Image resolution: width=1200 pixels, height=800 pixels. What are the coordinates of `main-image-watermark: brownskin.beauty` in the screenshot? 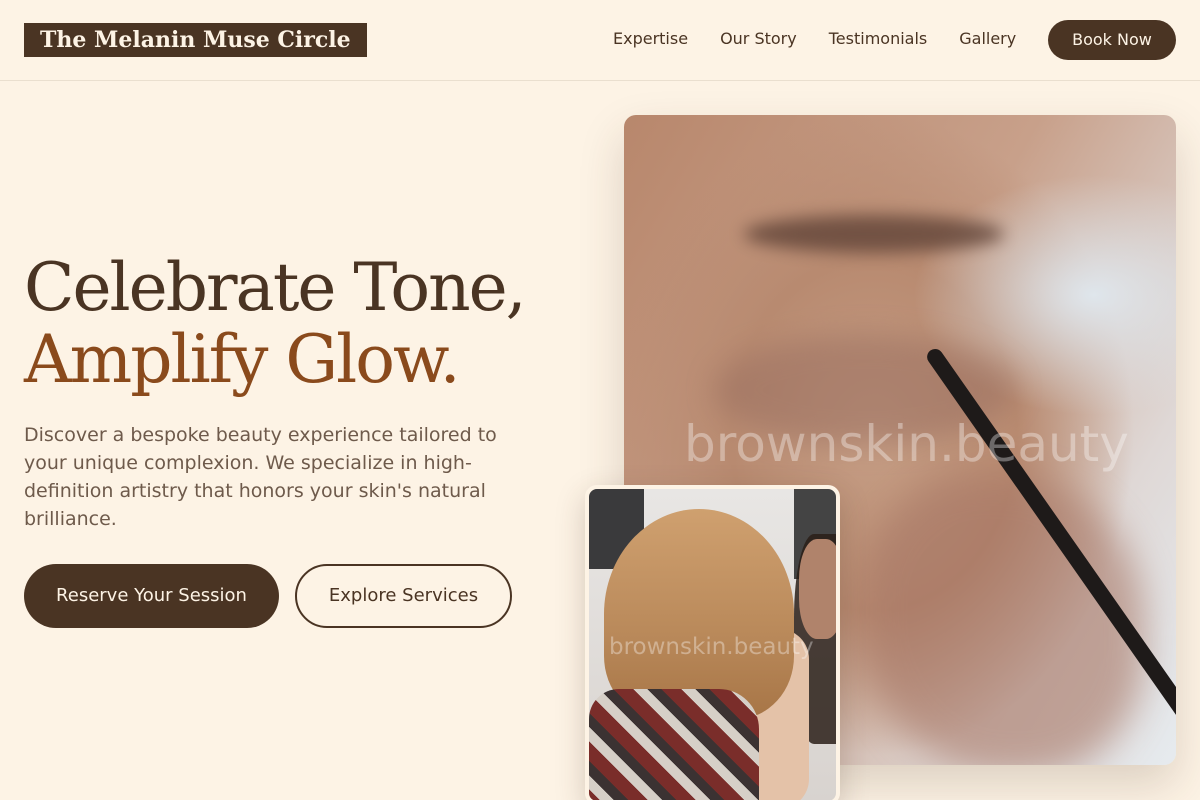 It's located at (906, 444).